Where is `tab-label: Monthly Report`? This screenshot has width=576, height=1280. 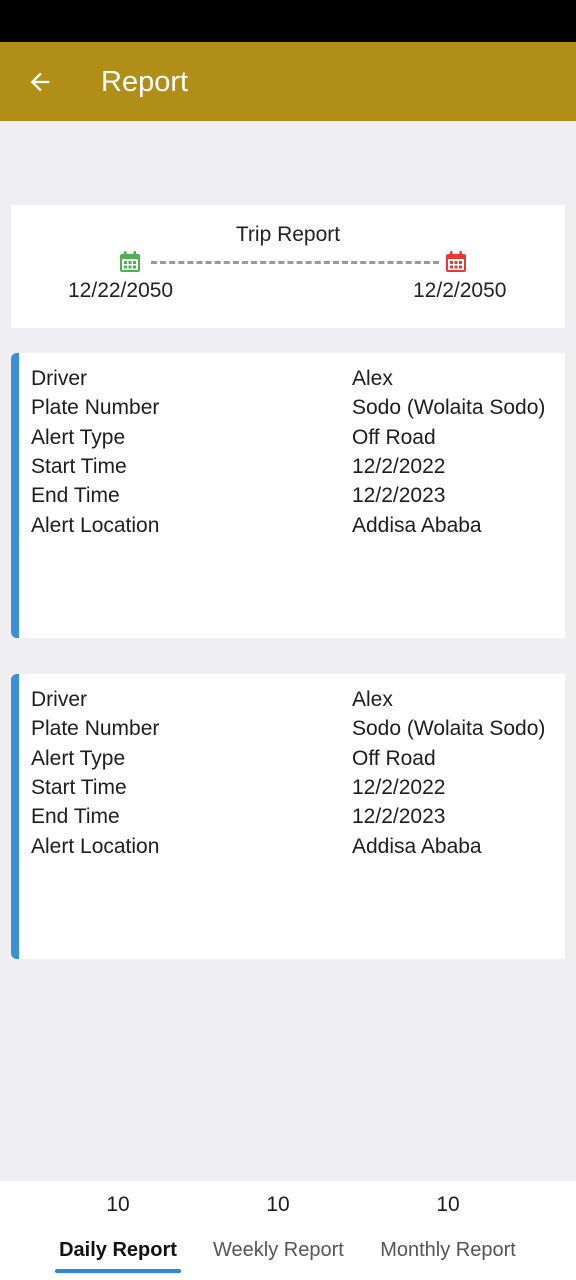
tab-label: Monthly Report is located at coordinates (448, 1250).